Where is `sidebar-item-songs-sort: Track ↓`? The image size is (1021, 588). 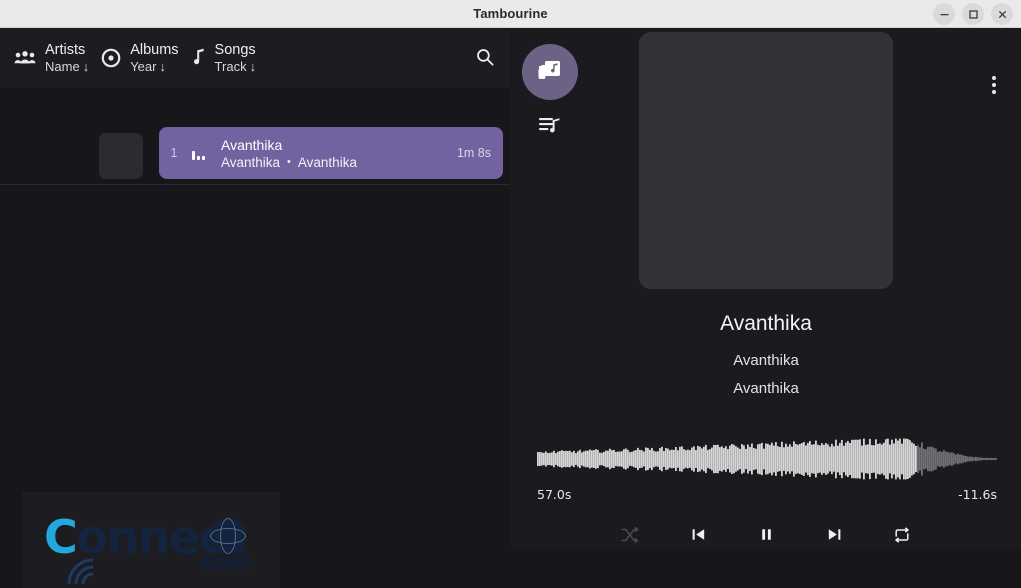 sidebar-item-songs-sort: Track ↓ is located at coordinates (236, 66).